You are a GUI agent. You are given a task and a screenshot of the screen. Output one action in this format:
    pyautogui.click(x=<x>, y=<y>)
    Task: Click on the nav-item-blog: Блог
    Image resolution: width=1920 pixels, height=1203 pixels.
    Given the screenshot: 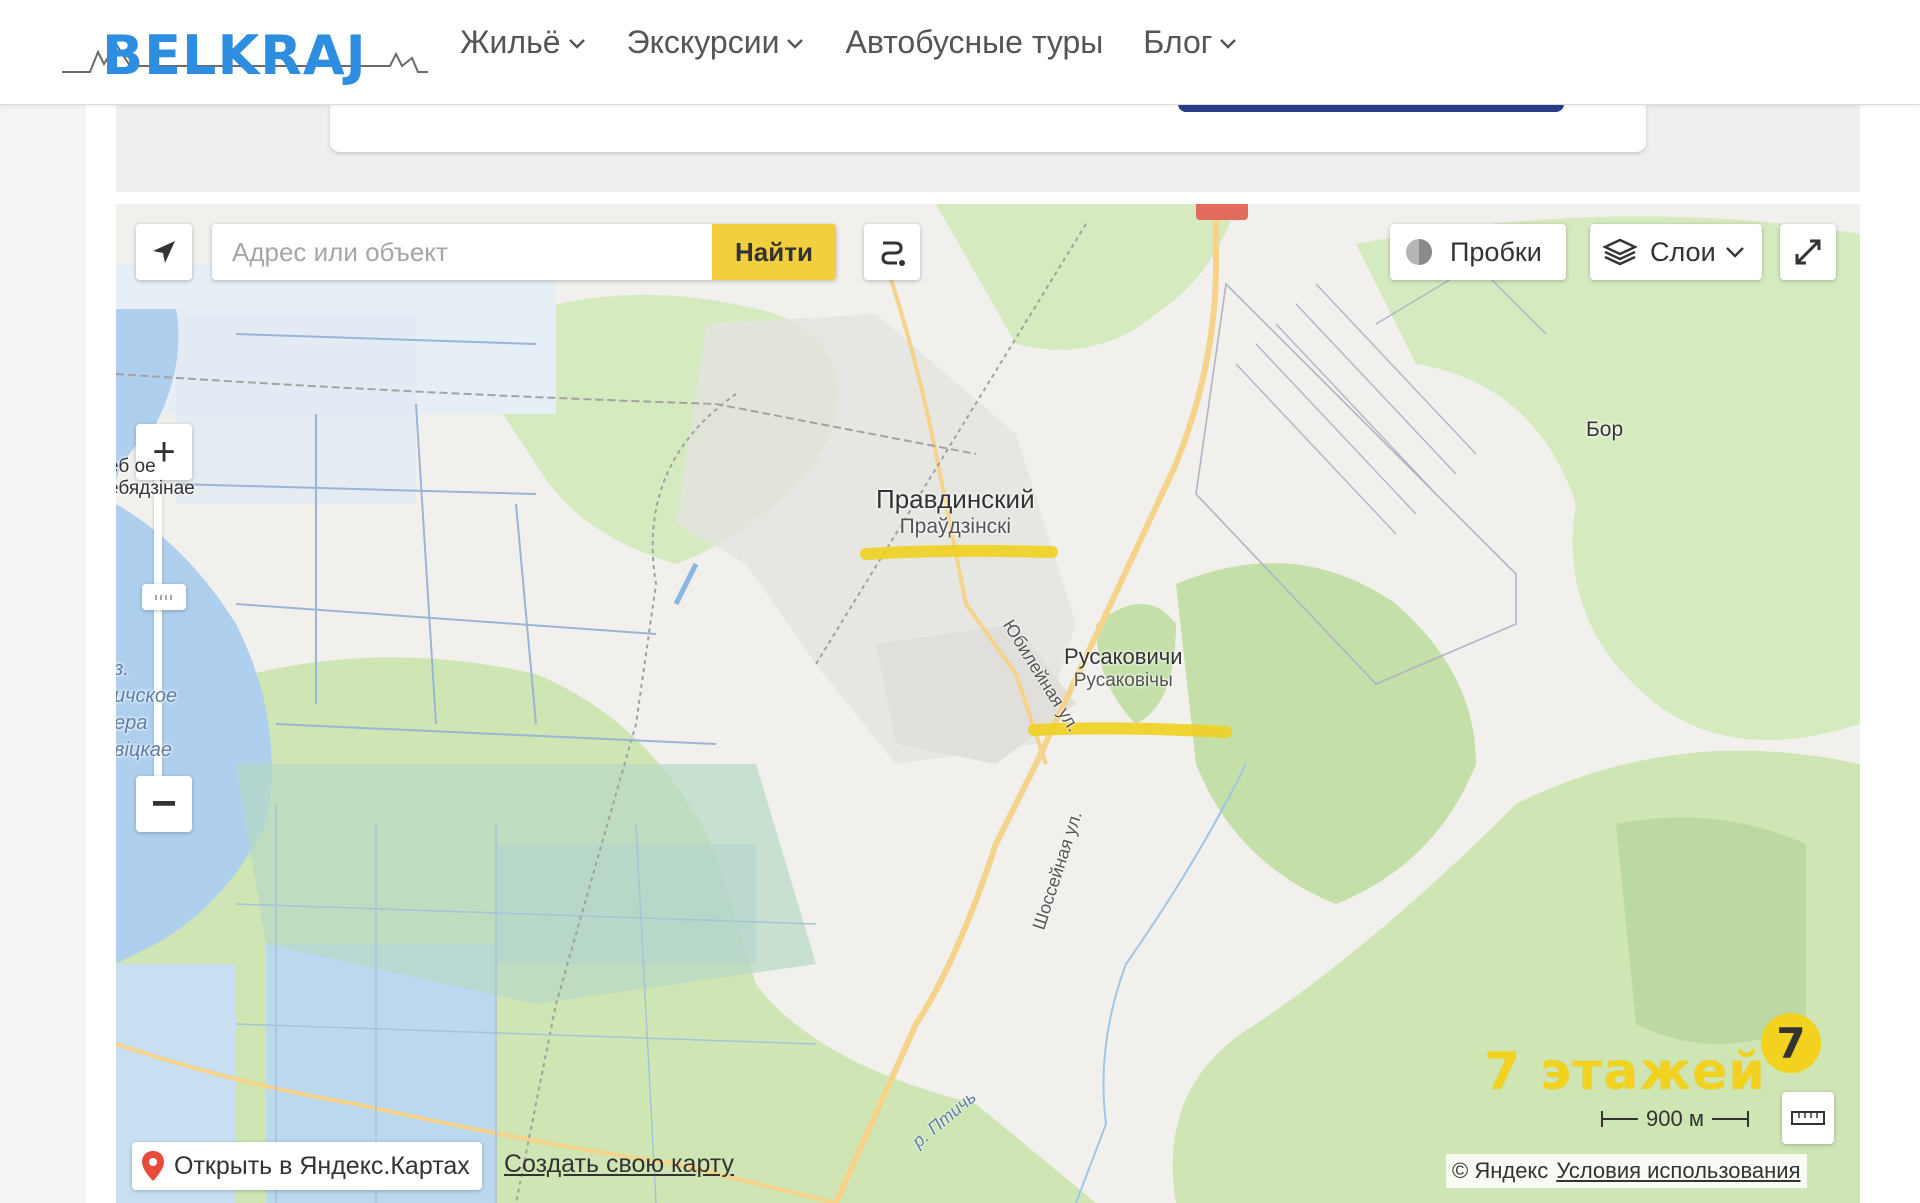 What is the action you would take?
    pyautogui.click(x=1190, y=42)
    